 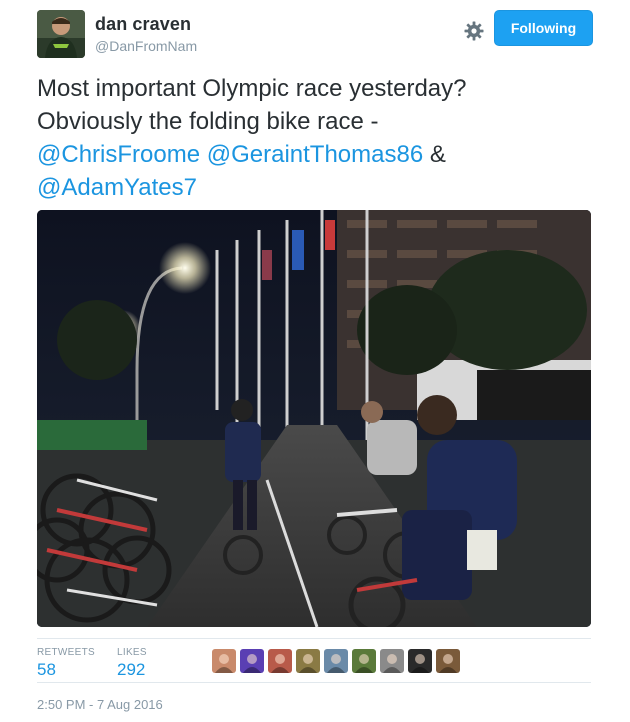 I want to click on following-button: Following, so click(x=543, y=28).